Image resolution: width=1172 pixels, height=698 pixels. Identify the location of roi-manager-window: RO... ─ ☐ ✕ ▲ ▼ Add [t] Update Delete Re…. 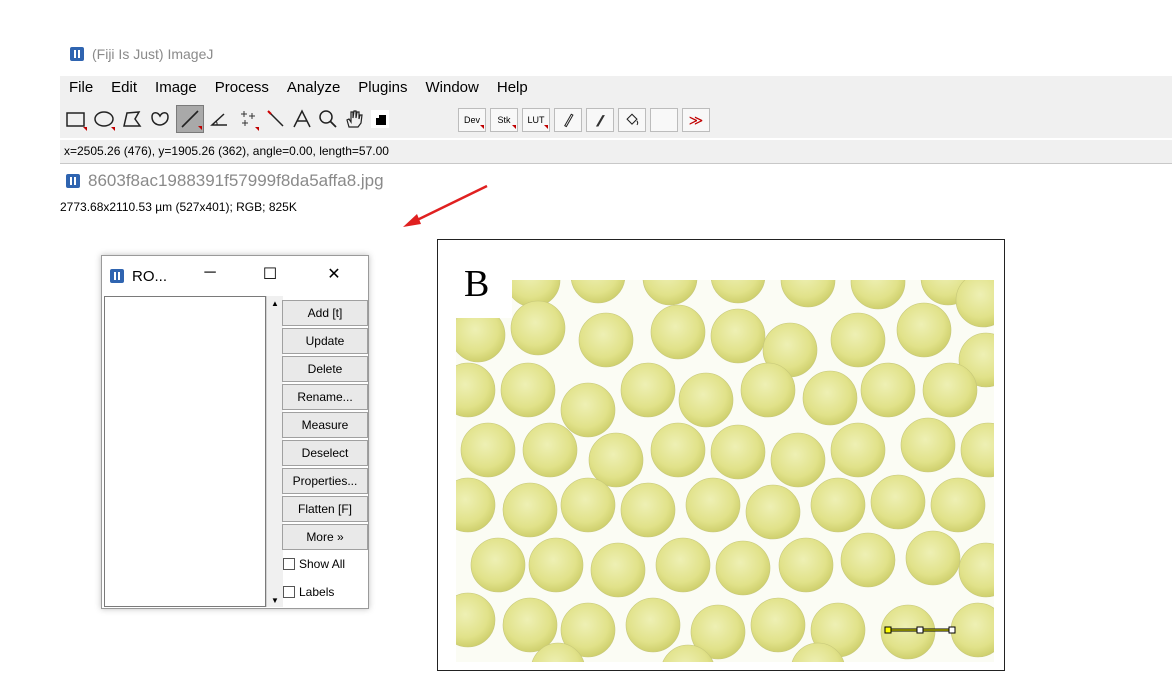
(235, 432).